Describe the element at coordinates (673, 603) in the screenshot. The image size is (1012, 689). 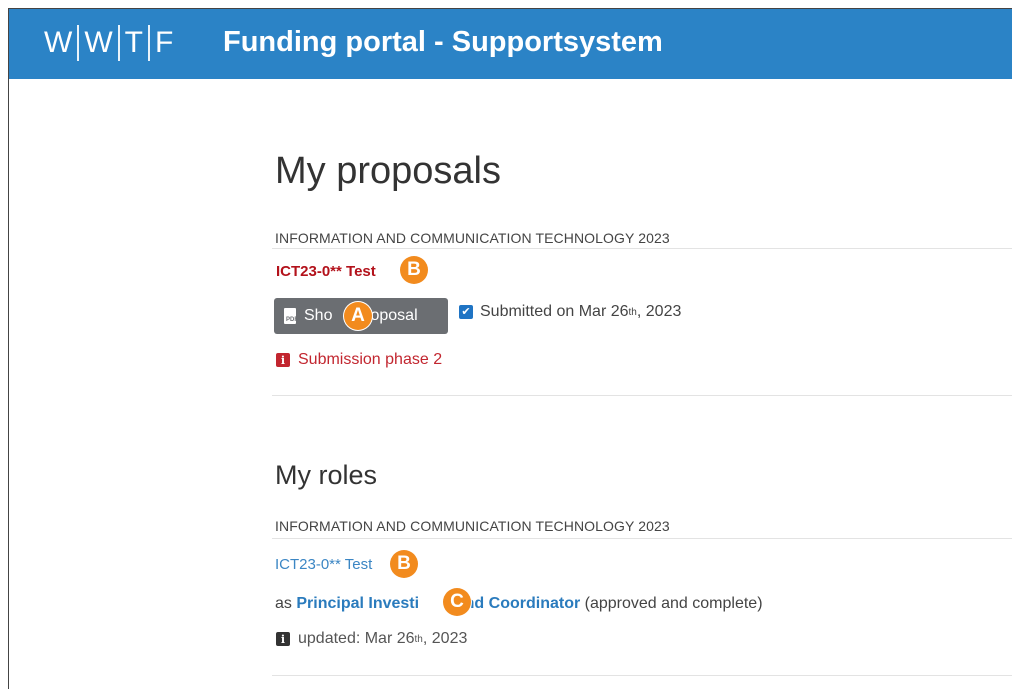
I see `role-status: (approved and complete)` at that location.